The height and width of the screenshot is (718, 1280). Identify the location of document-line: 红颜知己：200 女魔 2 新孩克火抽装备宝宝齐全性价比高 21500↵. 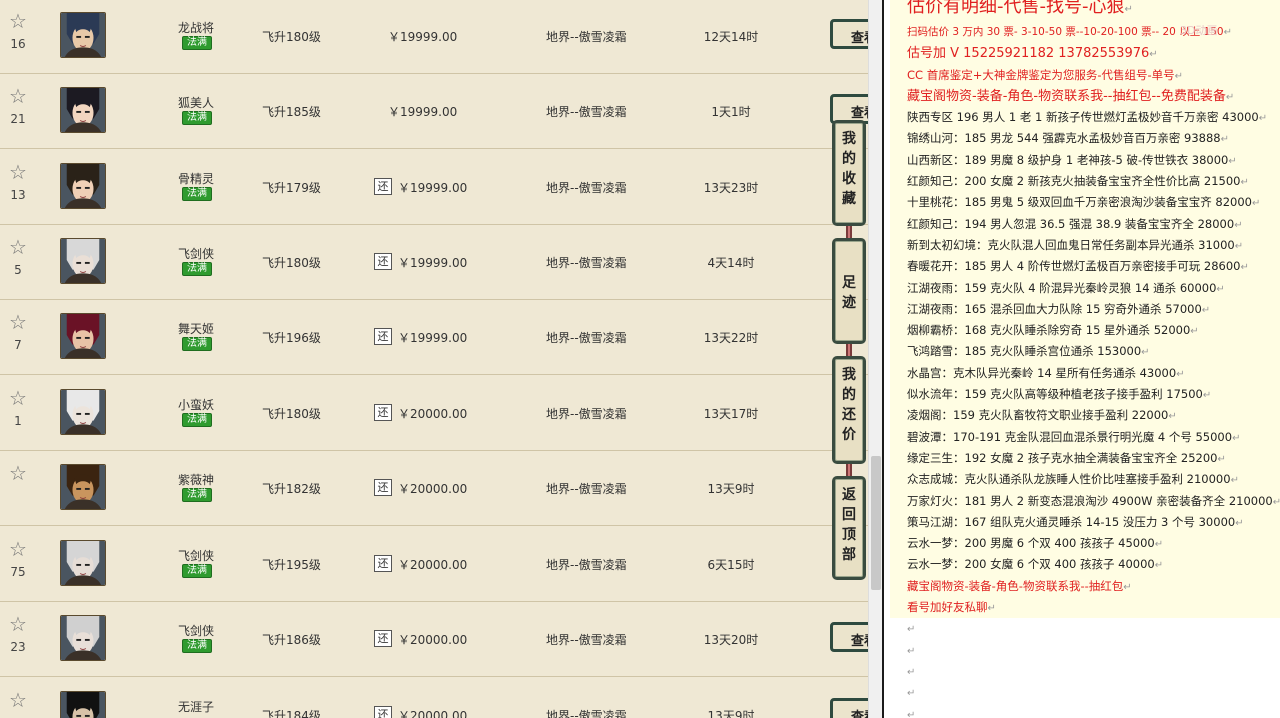
(1085, 181).